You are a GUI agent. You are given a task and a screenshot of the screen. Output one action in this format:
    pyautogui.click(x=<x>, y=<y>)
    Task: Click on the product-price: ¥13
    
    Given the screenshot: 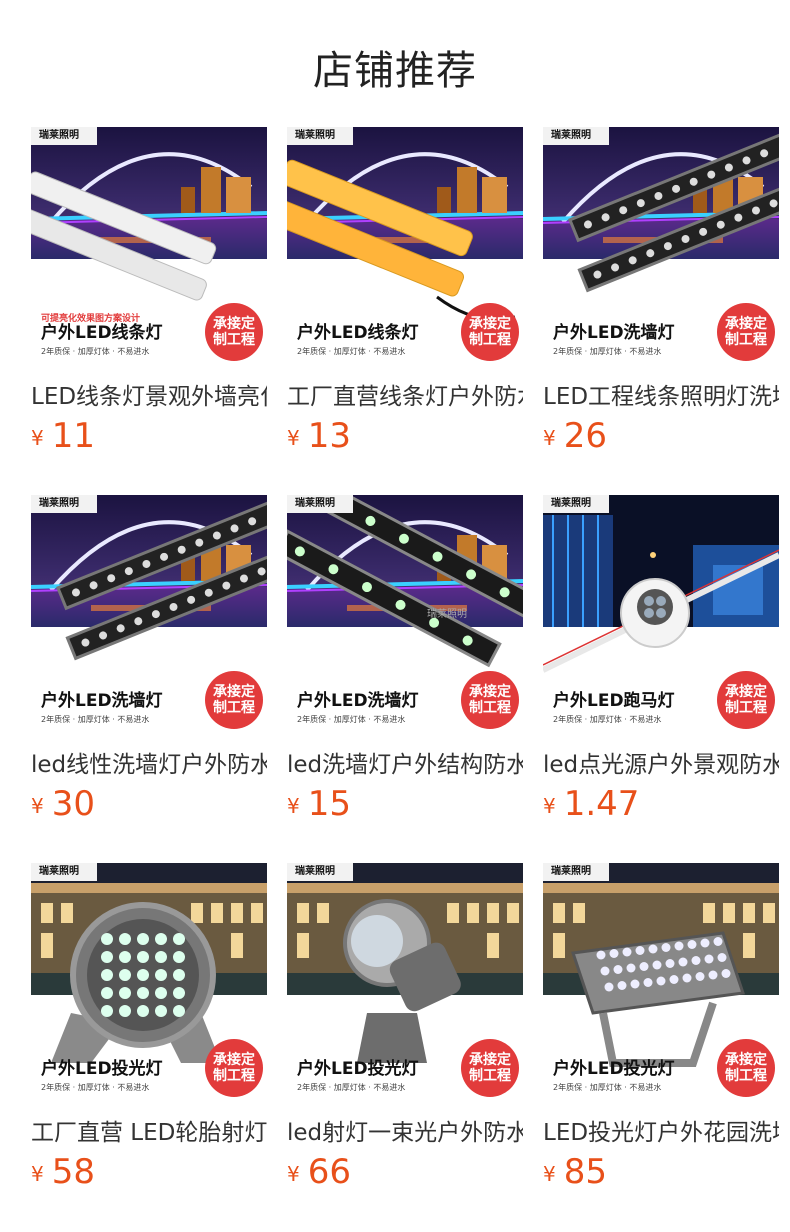 What is the action you would take?
    pyautogui.click(x=319, y=436)
    